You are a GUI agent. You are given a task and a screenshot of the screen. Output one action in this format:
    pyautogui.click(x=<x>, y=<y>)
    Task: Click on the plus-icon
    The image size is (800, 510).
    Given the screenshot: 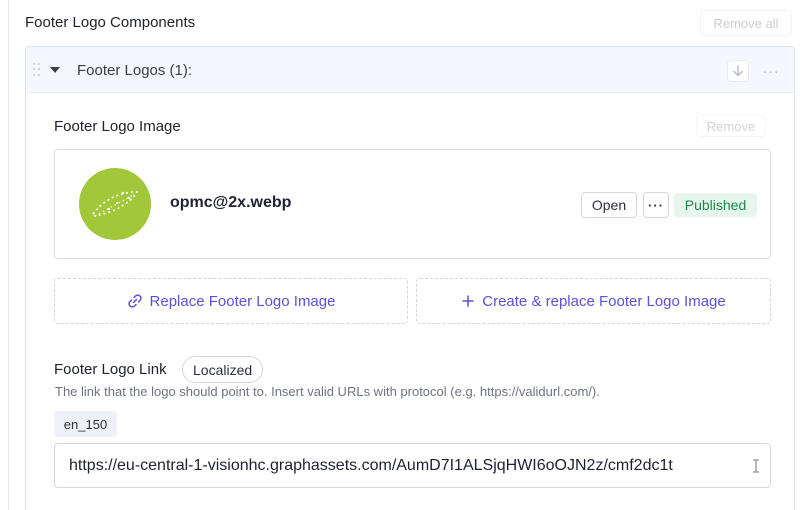 What is the action you would take?
    pyautogui.click(x=468, y=301)
    